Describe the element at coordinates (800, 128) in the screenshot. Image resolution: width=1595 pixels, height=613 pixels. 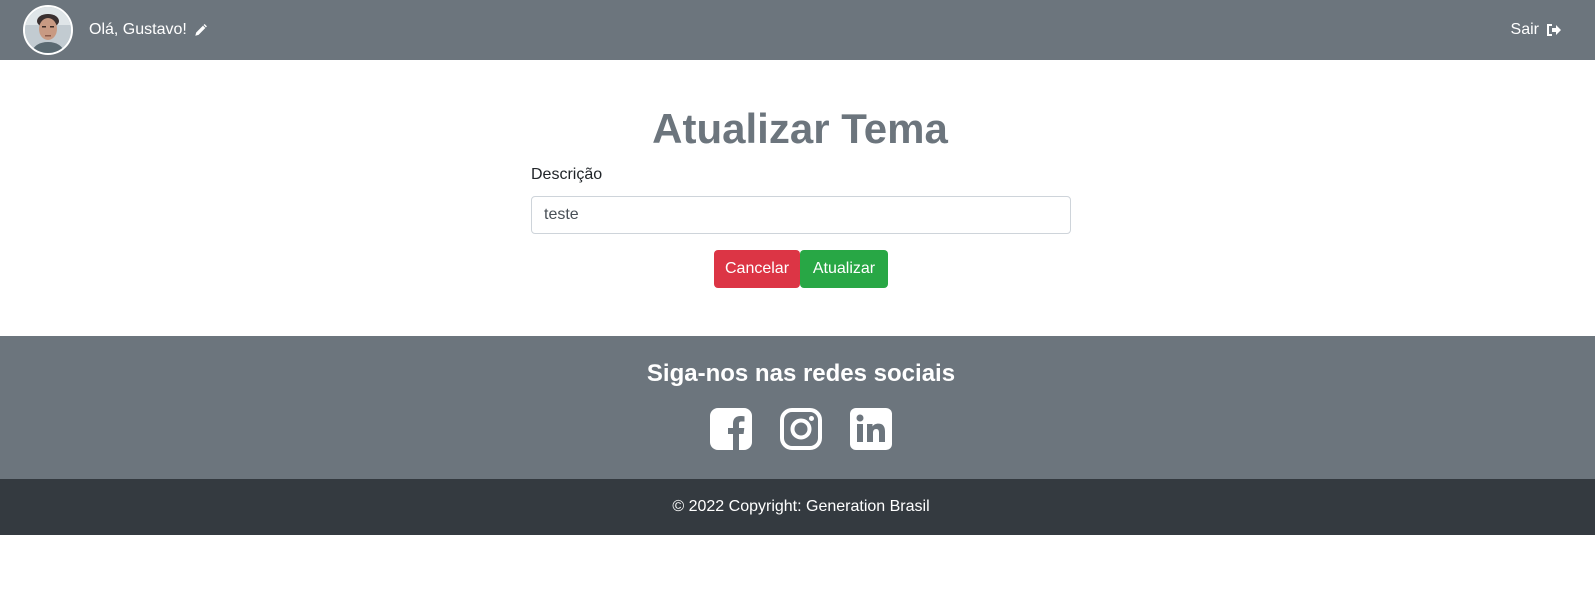
I see `page-title: Atualizar Tema` at that location.